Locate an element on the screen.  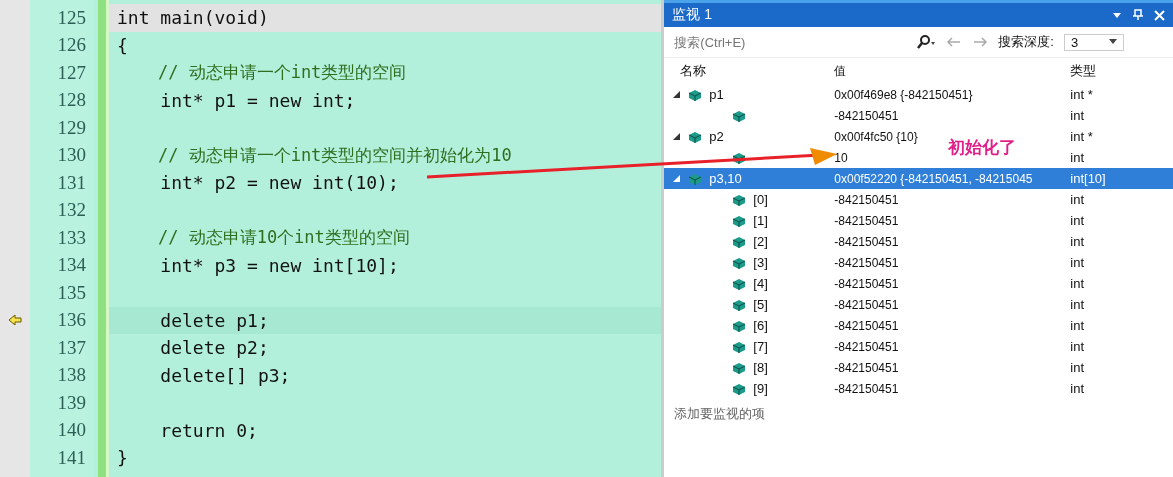
line-number: 140 is located at coordinates (71, 430).